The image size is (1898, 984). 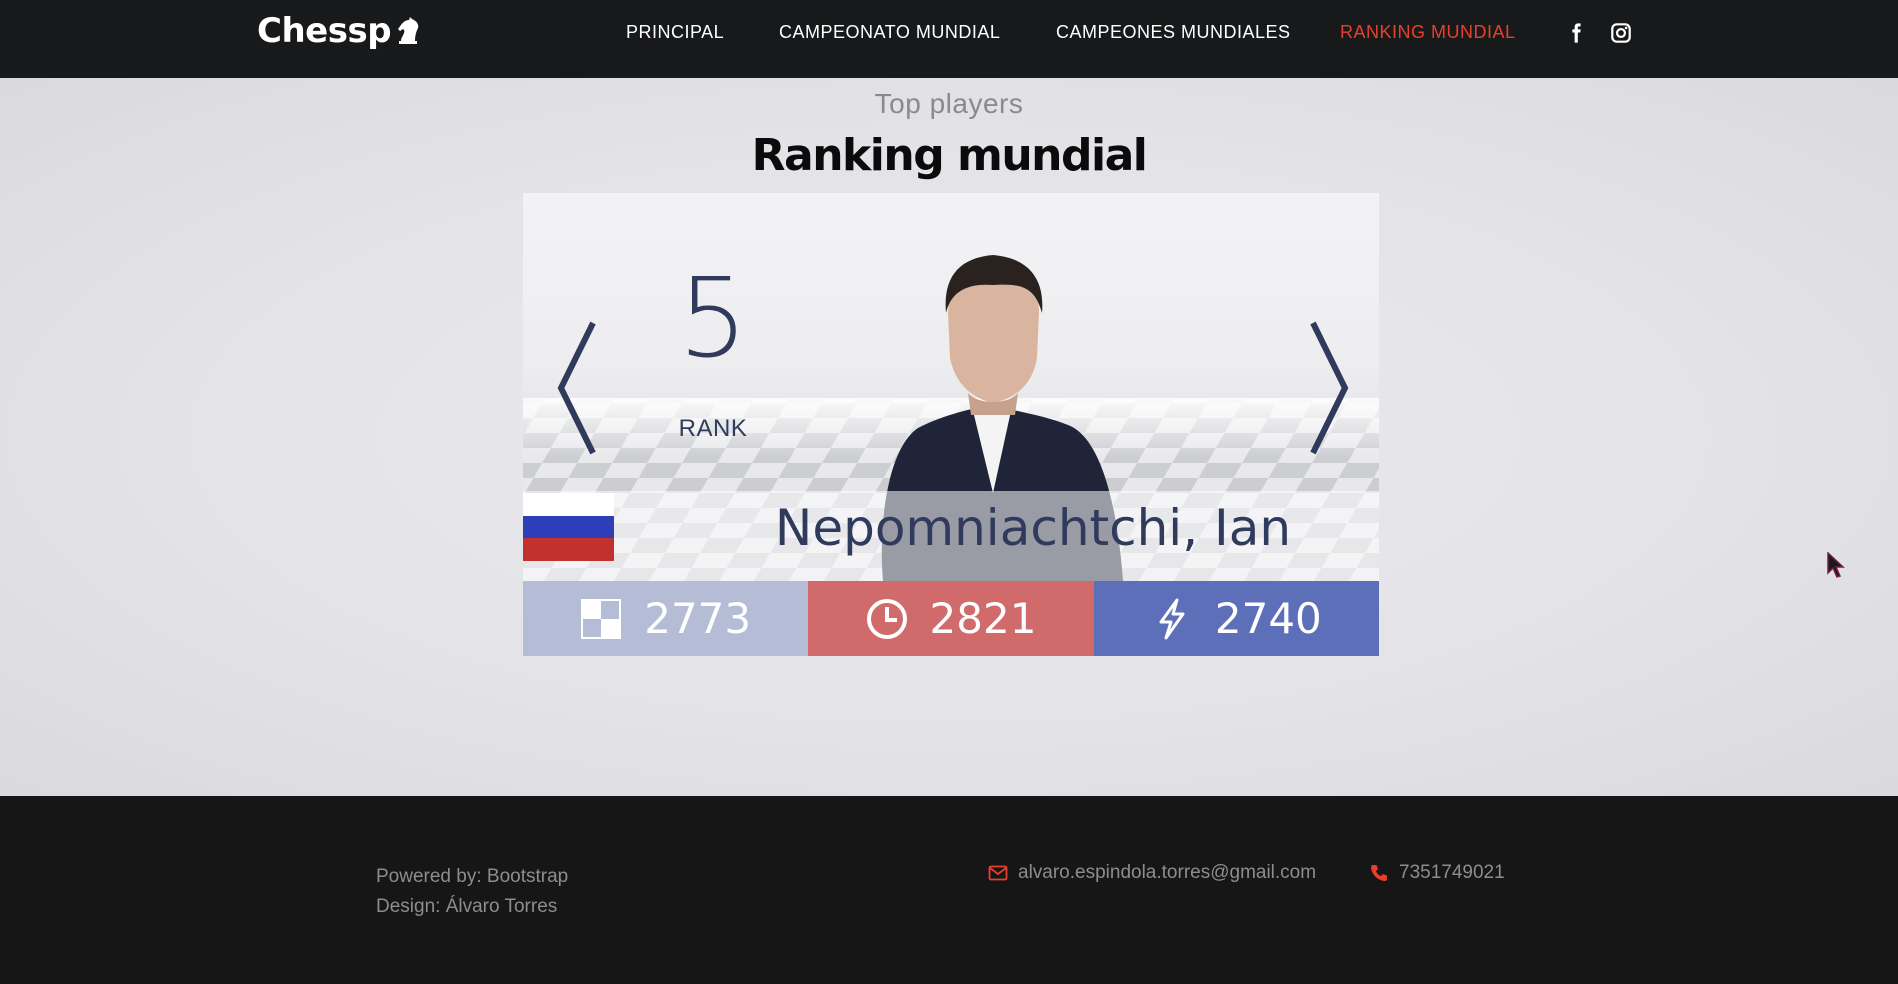 I want to click on player-name: Nepomniachtchi, Ian, so click(x=1033, y=528).